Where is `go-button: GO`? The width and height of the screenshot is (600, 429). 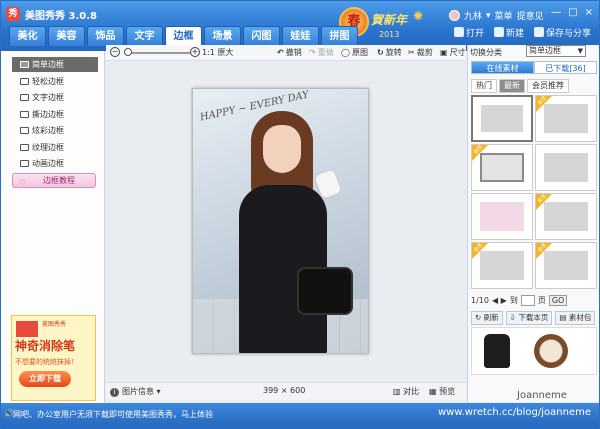 go-button: GO is located at coordinates (558, 300).